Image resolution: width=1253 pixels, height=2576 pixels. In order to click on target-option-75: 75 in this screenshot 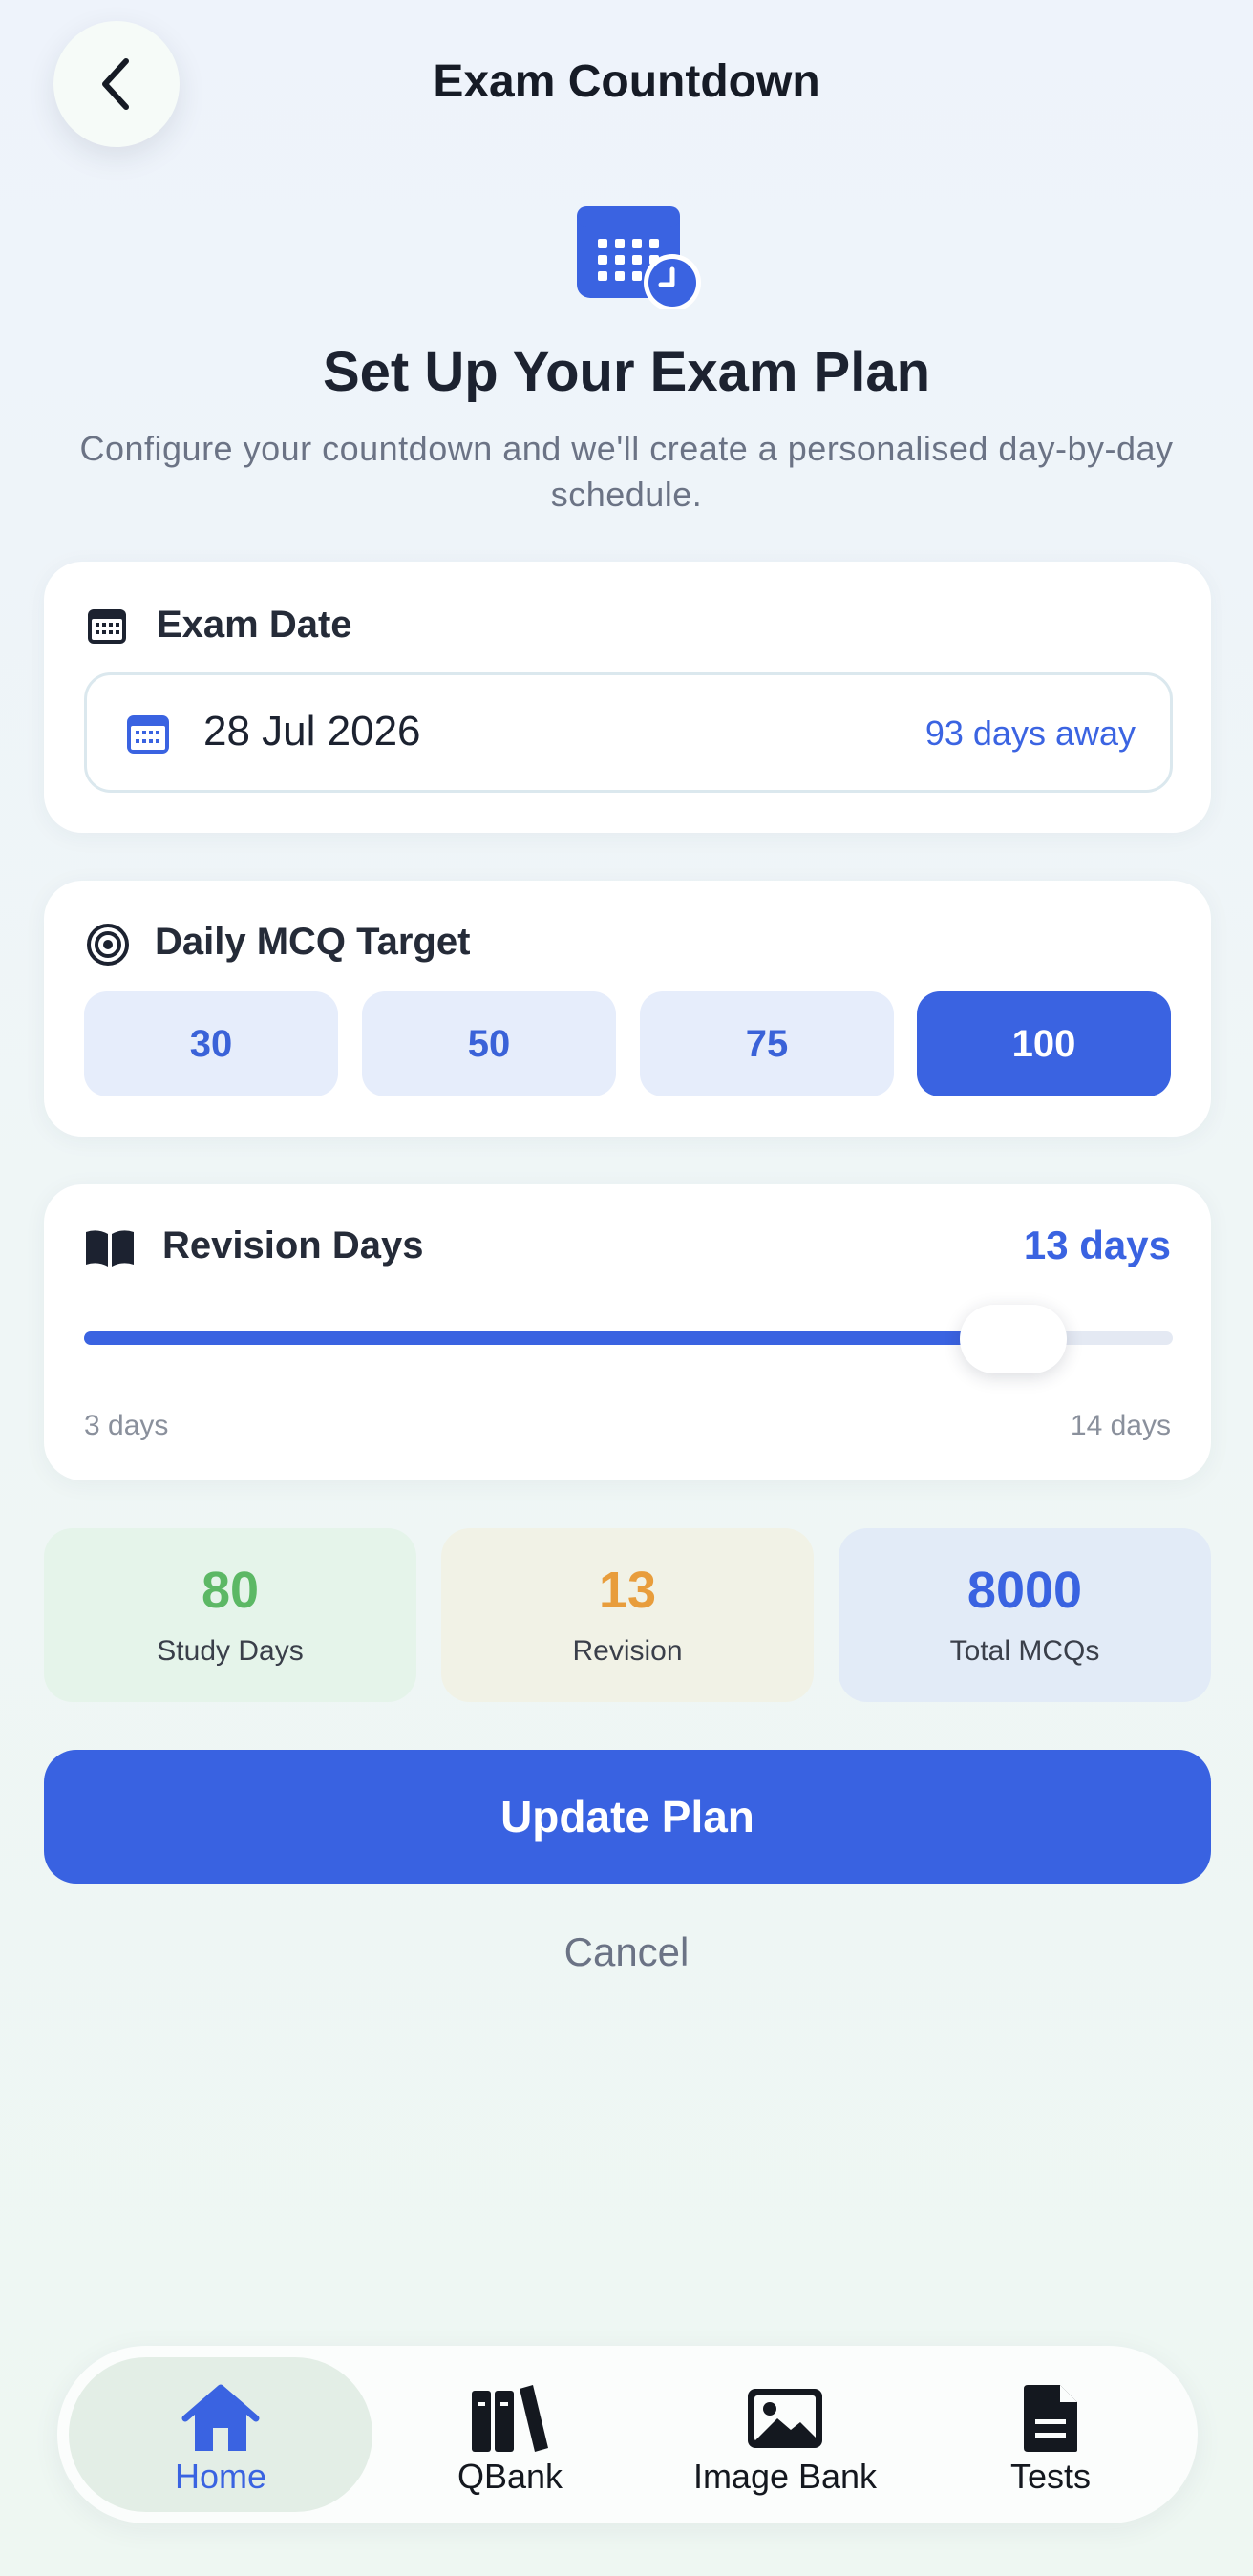, I will do `click(767, 1043)`.